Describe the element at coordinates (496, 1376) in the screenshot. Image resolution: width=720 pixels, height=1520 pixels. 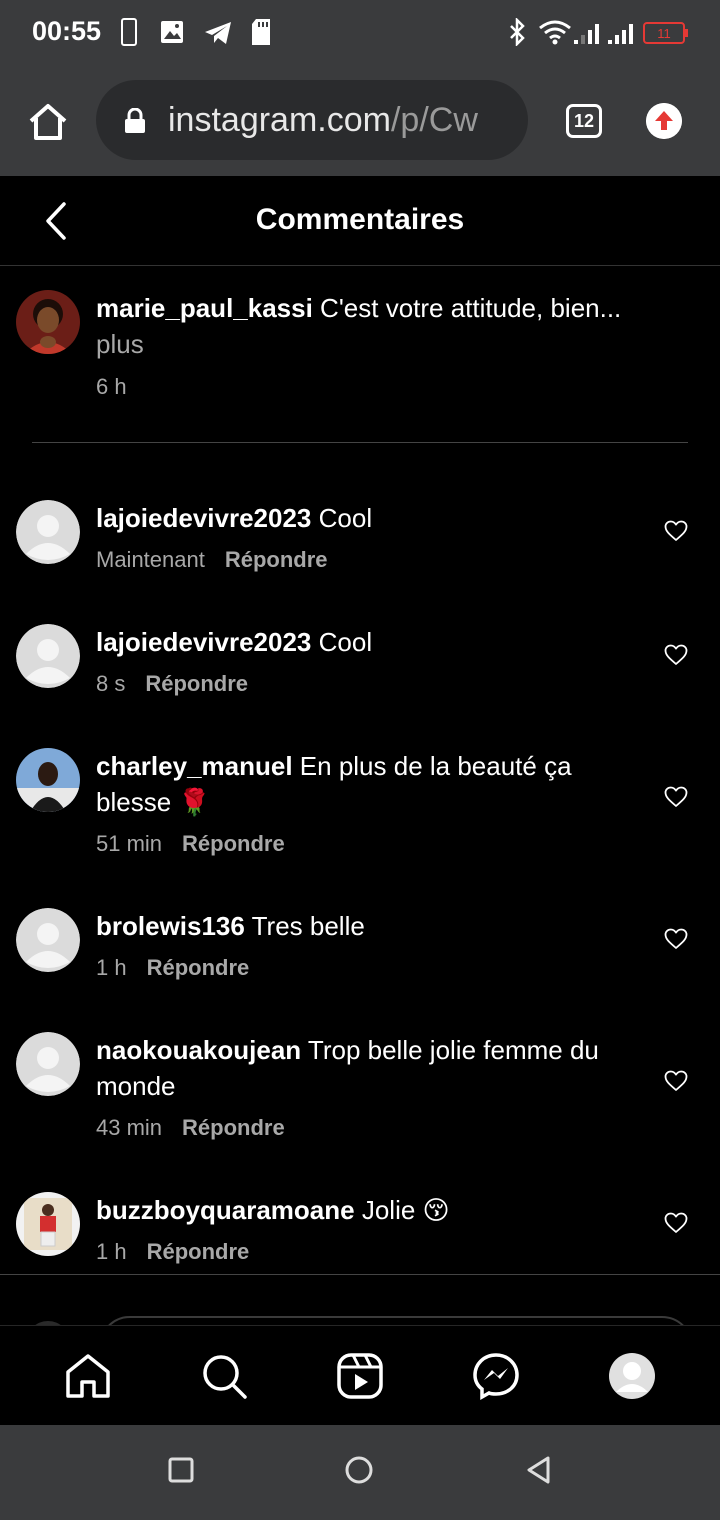
I see `messenger-icon` at that location.